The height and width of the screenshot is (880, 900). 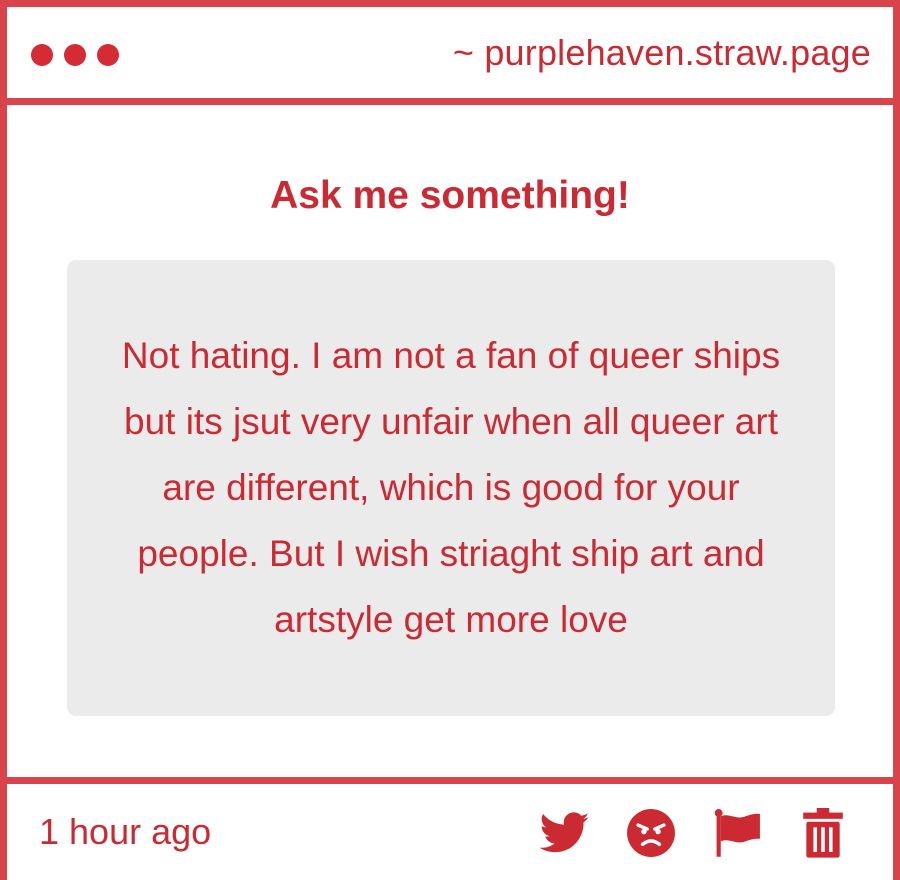 What do you see at coordinates (450, 56) in the screenshot?
I see `title-bar: ~ purplehaven.straw.page` at bounding box center [450, 56].